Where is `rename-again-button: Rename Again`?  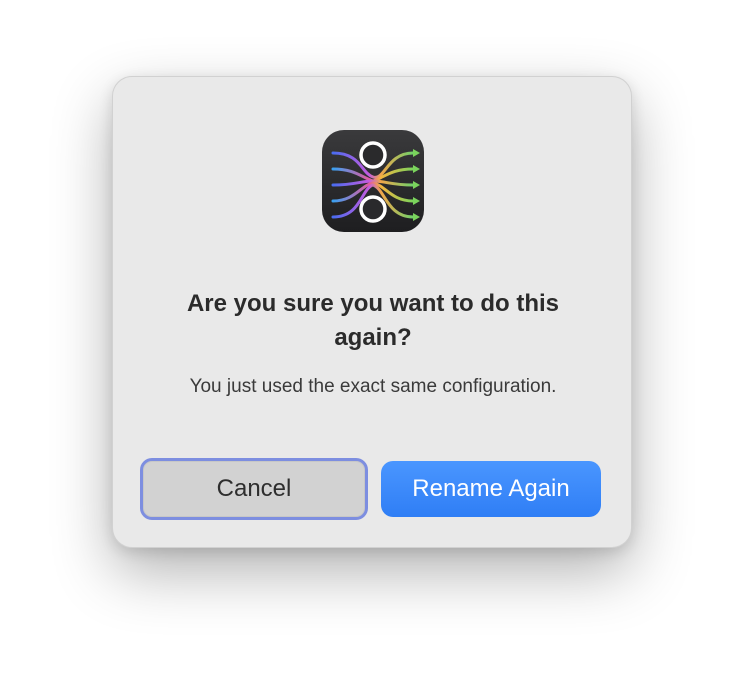
rename-again-button: Rename Again is located at coordinates (491, 489).